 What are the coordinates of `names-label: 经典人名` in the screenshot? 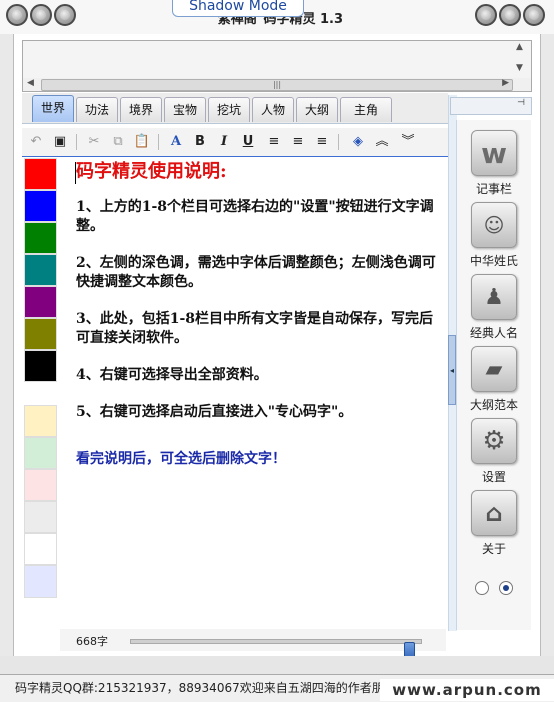 It's located at (493, 333).